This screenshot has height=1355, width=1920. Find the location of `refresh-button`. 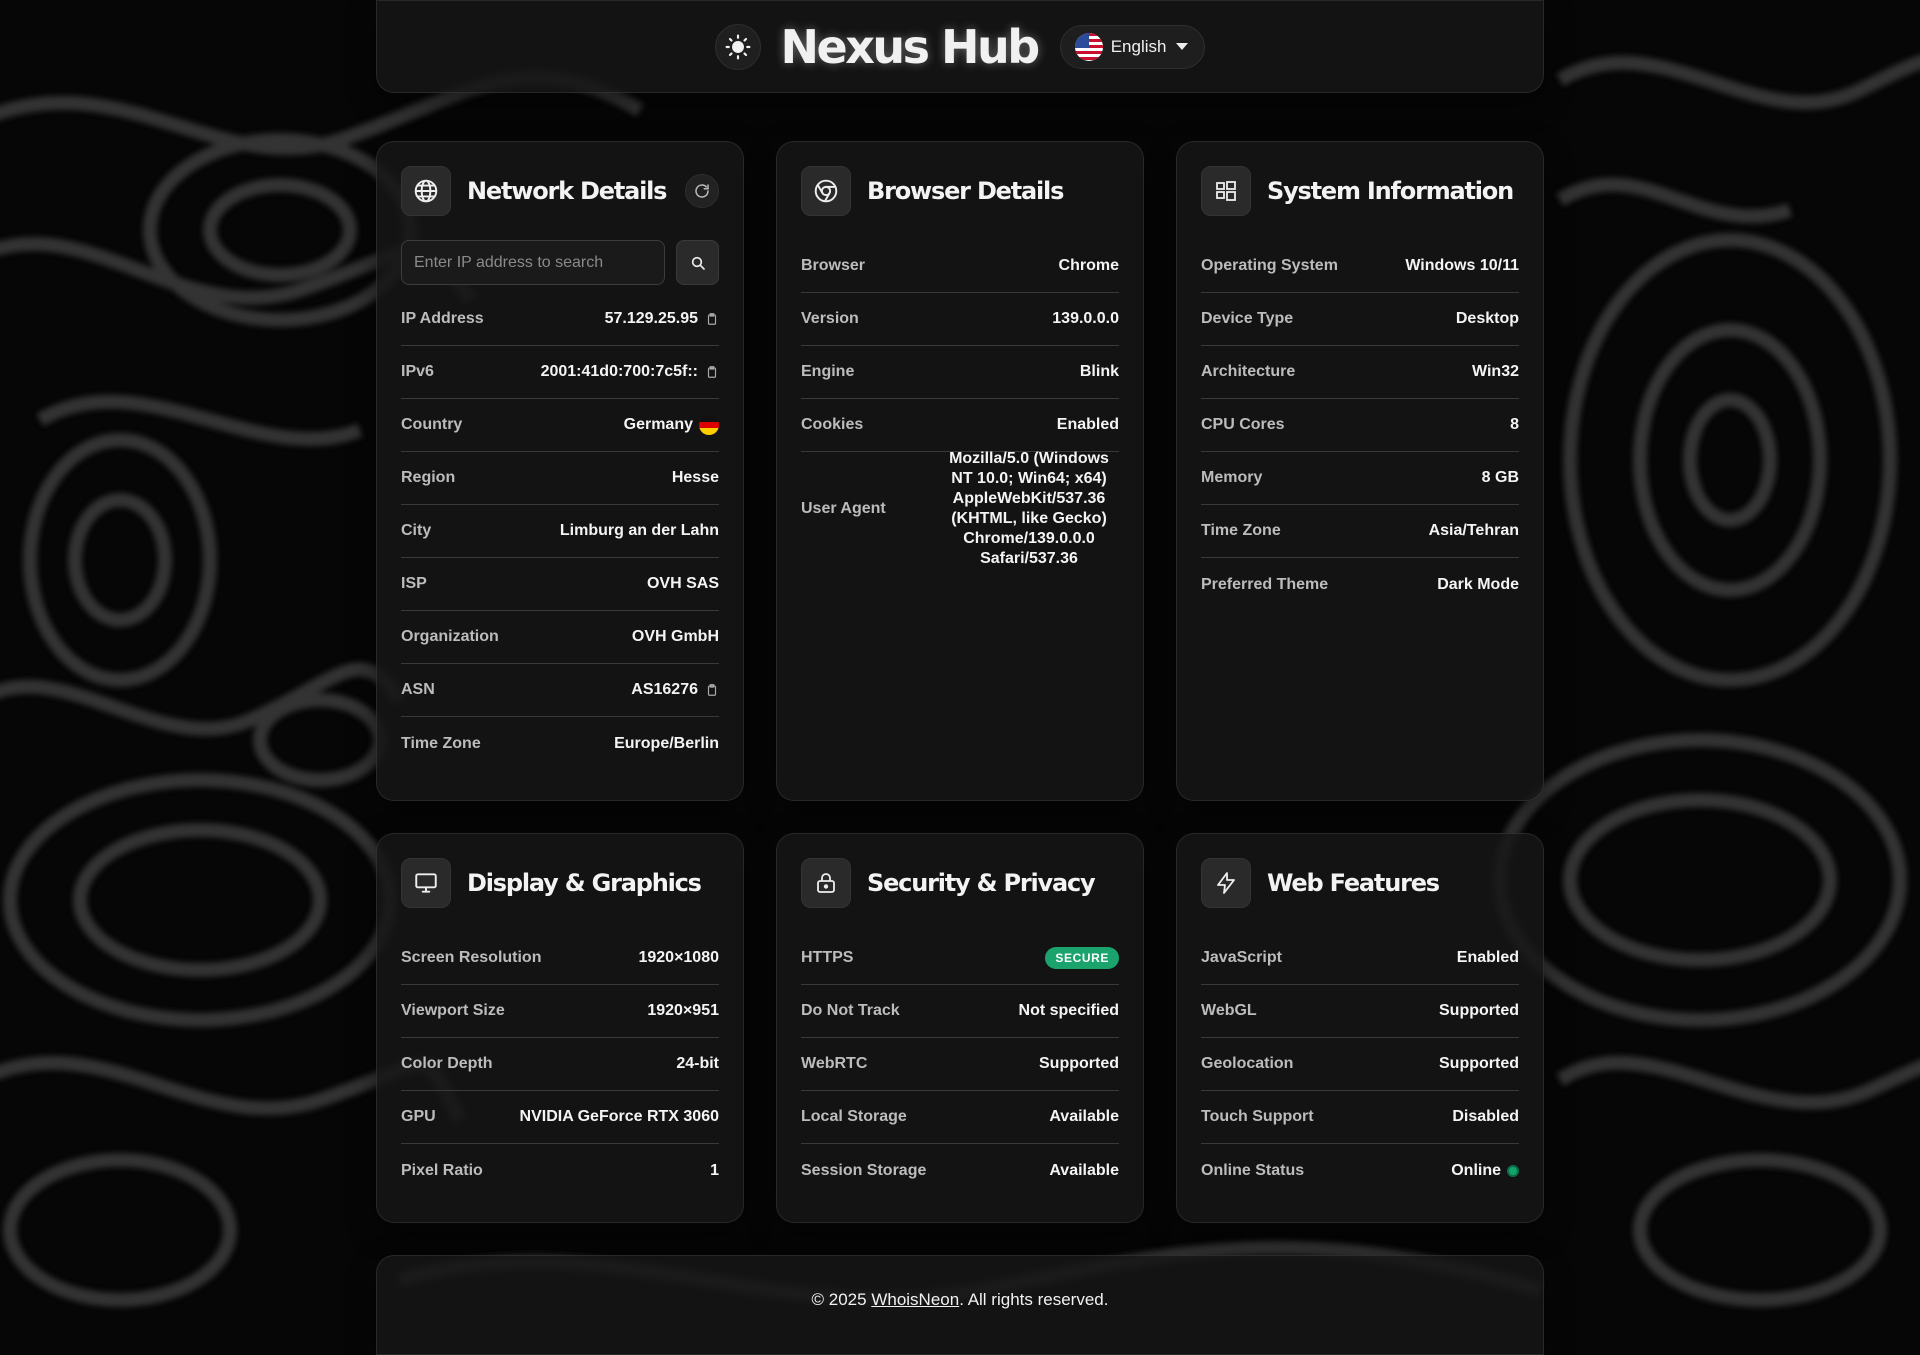

refresh-button is located at coordinates (702, 191).